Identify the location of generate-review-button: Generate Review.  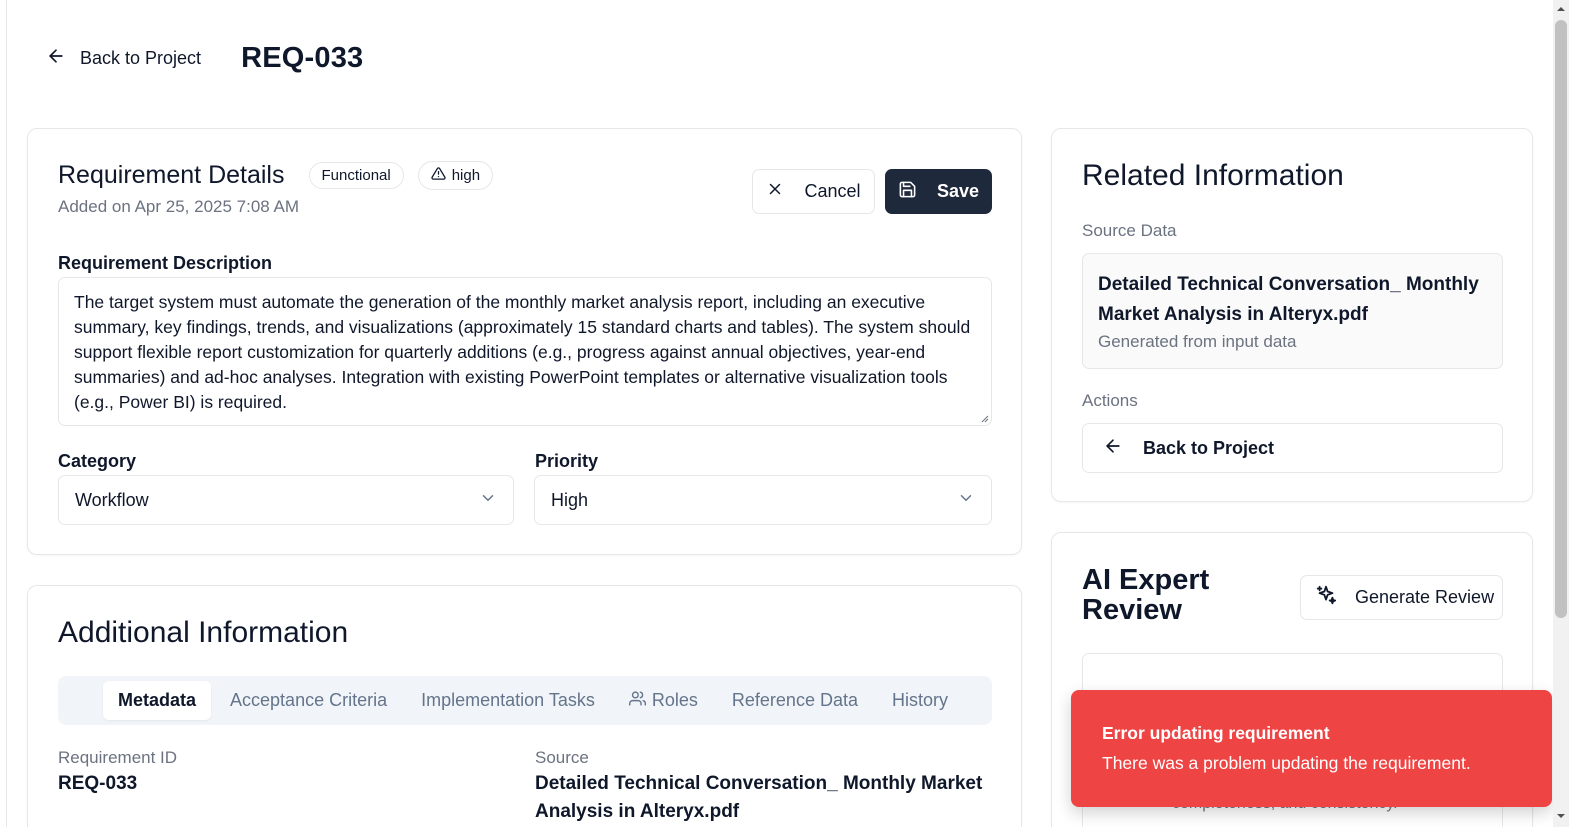
(1401, 597).